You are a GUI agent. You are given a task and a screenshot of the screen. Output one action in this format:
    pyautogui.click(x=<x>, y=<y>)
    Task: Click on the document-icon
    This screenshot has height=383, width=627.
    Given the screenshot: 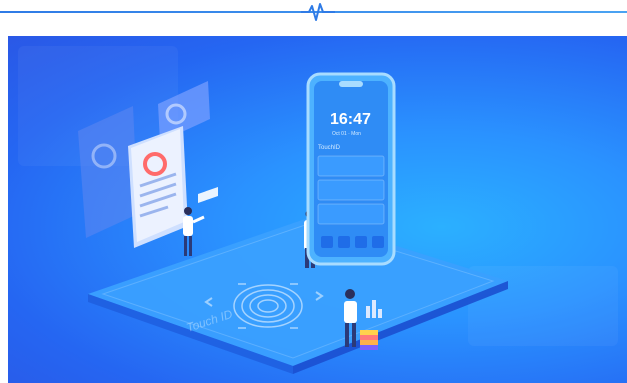 What is the action you would take?
    pyautogui.click(x=361, y=242)
    